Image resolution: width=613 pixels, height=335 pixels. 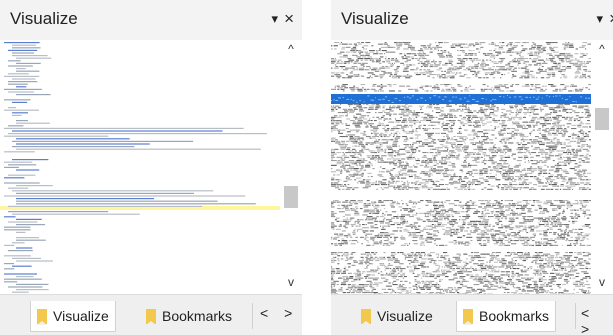 I want to click on minimap-line, so click(x=73, y=139).